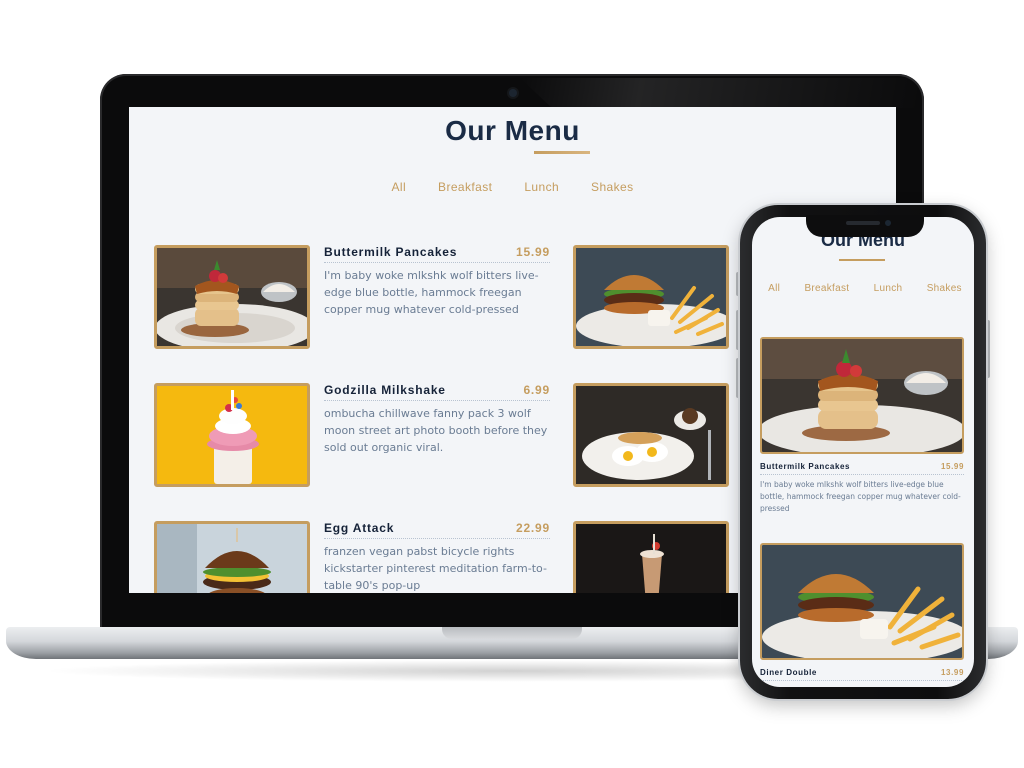  What do you see at coordinates (532, 252) in the screenshot?
I see `menu-item-price: 15.99` at bounding box center [532, 252].